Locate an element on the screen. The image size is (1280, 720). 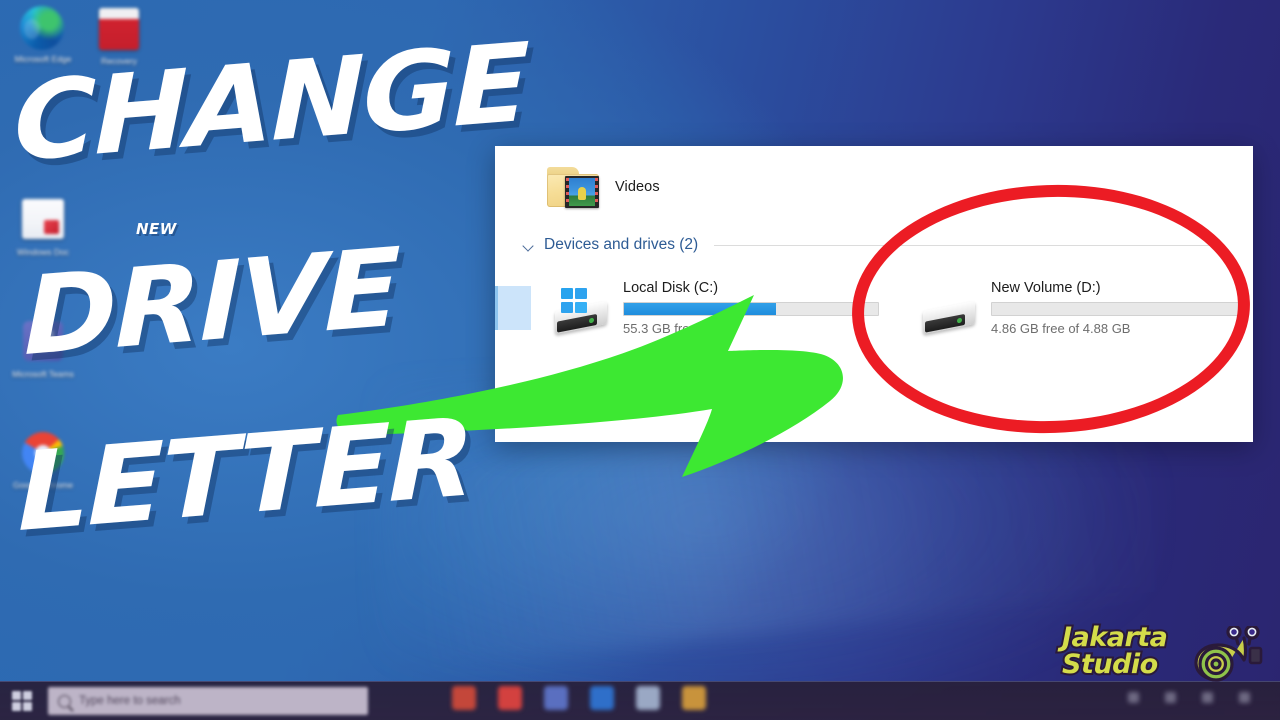
hard-drive-icon is located at coordinates (950, 312).